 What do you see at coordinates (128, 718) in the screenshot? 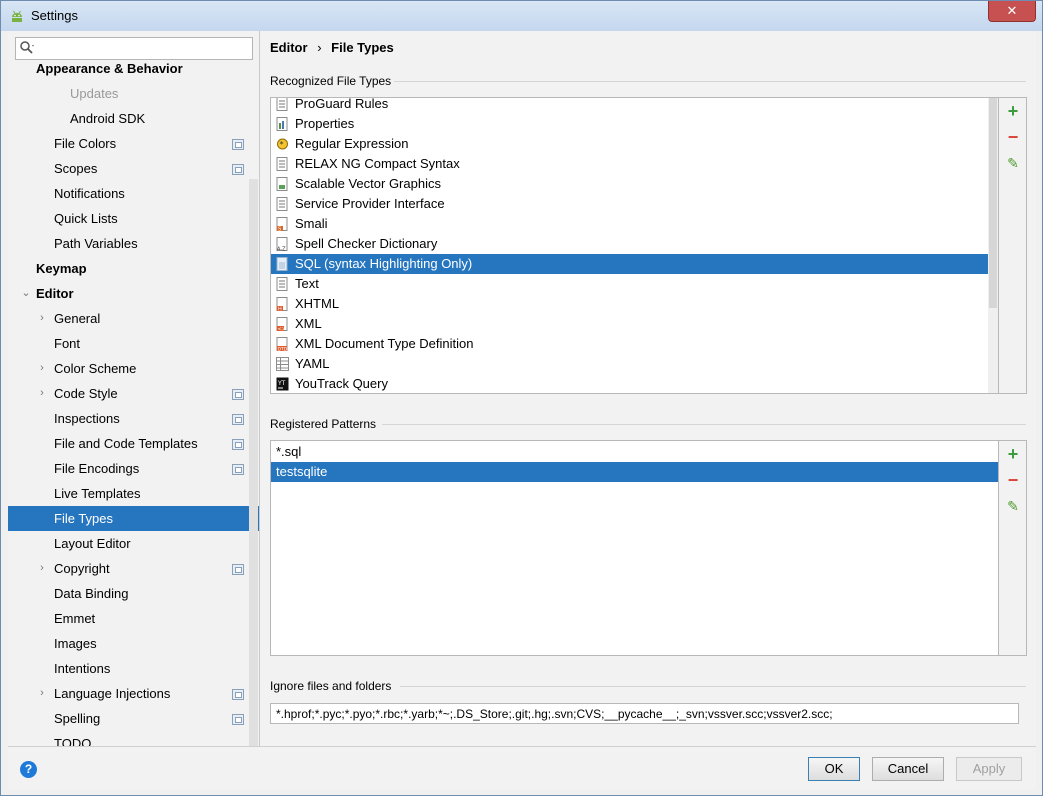
I see `sidebar-item: Spelling` at bounding box center [128, 718].